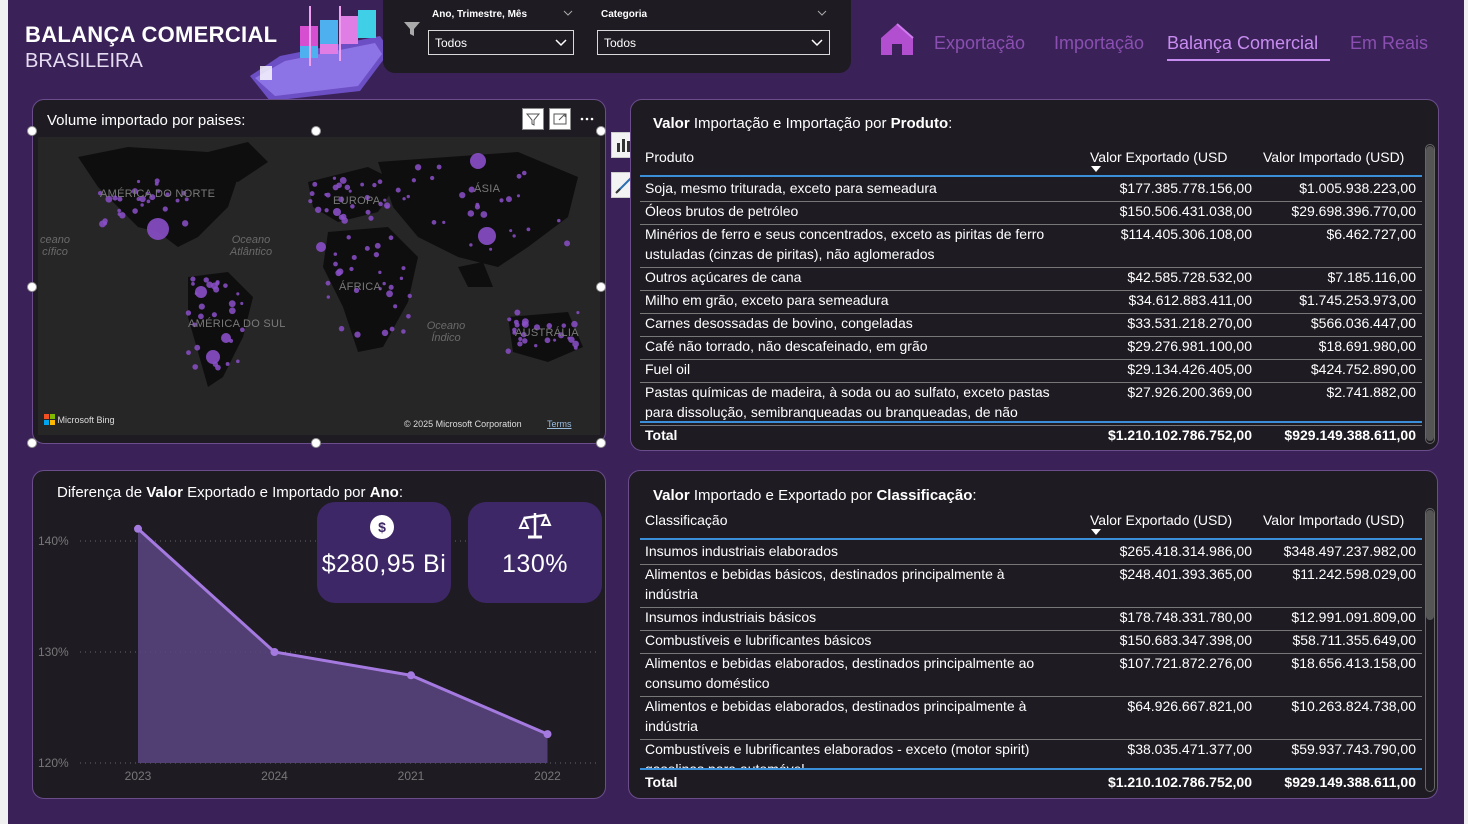  What do you see at coordinates (138, 776) in the screenshot?
I see `x-tick-label: 2023` at bounding box center [138, 776].